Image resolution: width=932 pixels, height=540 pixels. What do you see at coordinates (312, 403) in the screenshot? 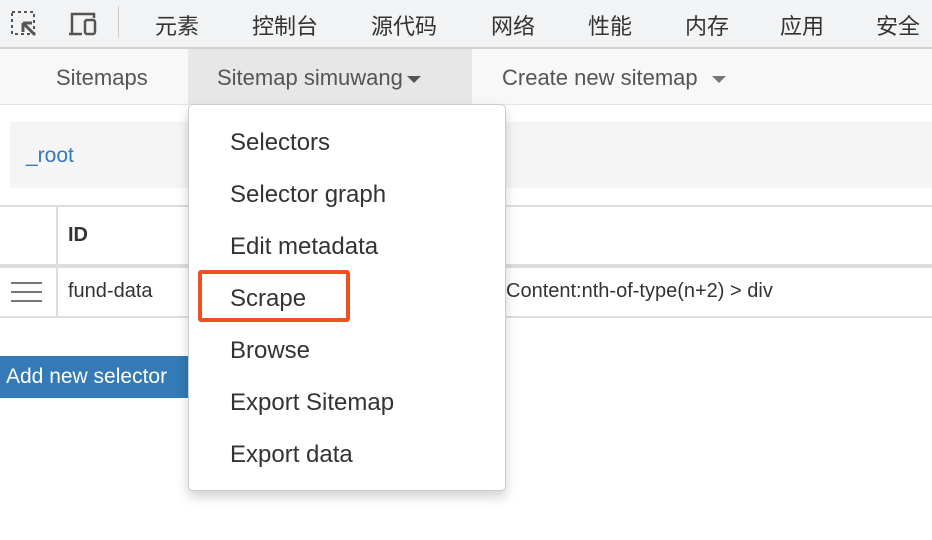
I see `menu-item-export-sitemap: Export Sitemap` at bounding box center [312, 403].